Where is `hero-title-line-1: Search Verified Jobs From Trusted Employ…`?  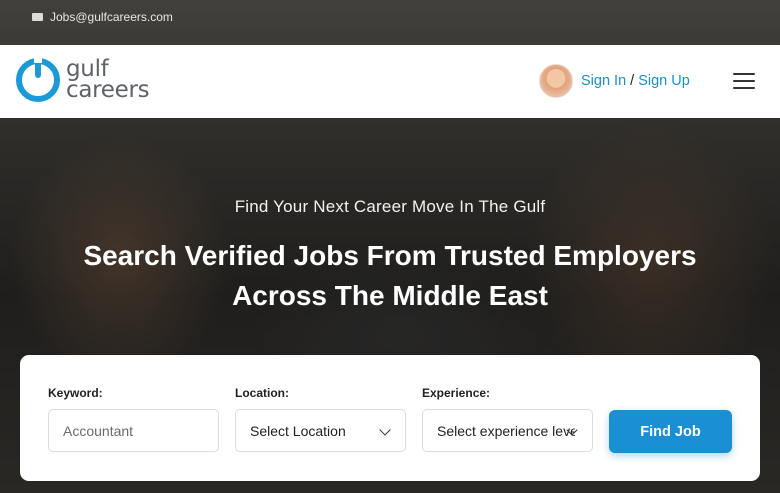 hero-title-line-1: Search Verified Jobs From Trusted Employ… is located at coordinates (390, 255).